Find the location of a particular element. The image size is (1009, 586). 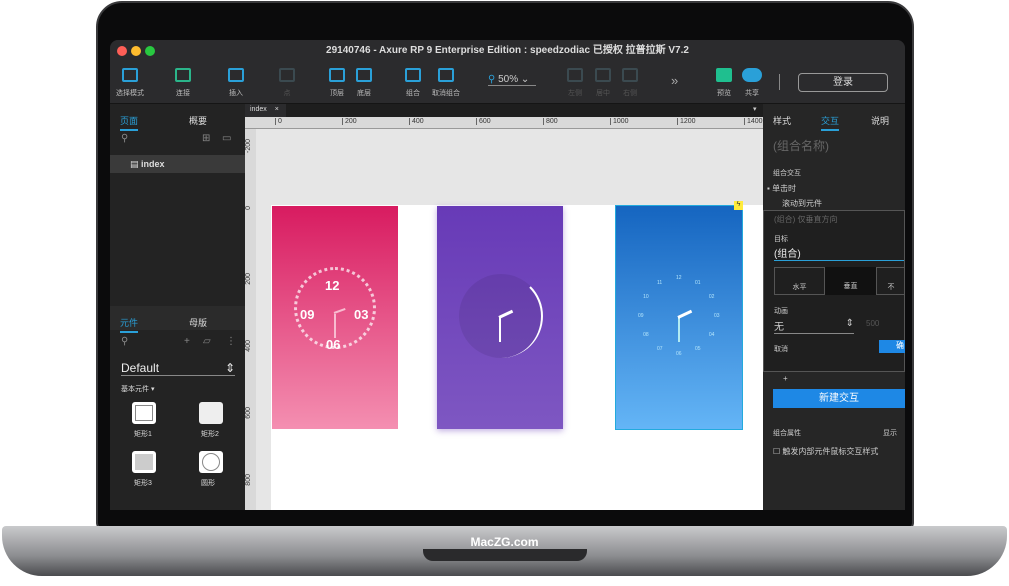

circle-widget is located at coordinates (211, 462).